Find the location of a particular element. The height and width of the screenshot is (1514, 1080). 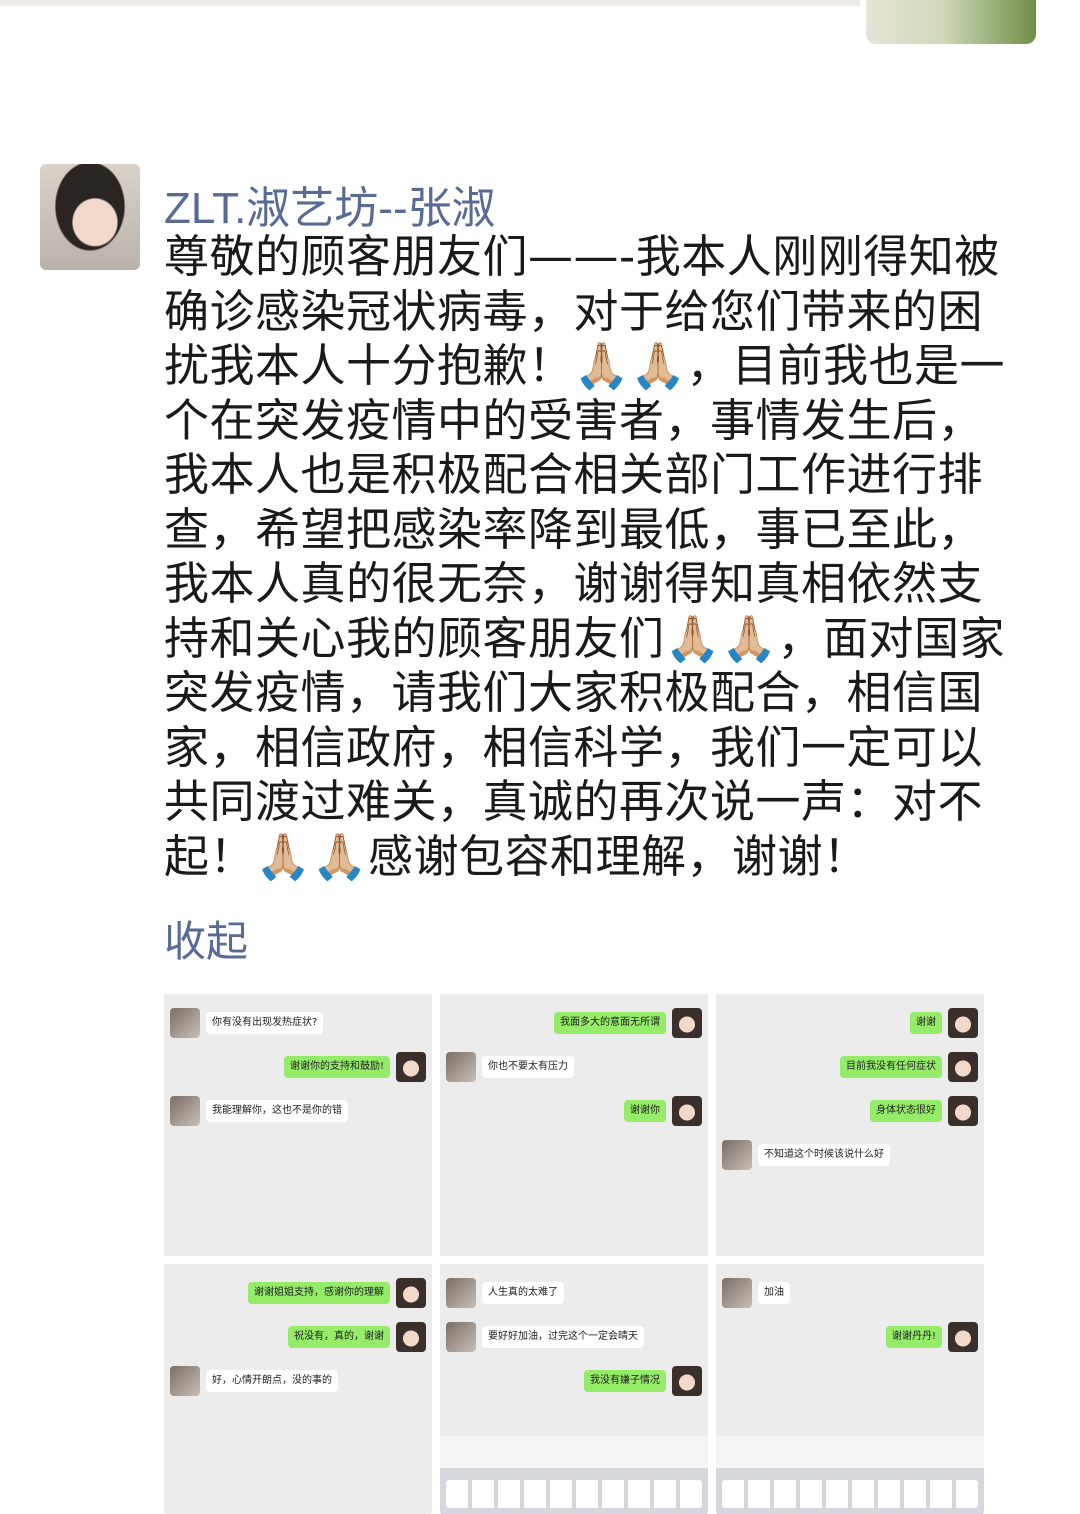

chat-bubble: 我没有嫌子情况 is located at coordinates (625, 1381).